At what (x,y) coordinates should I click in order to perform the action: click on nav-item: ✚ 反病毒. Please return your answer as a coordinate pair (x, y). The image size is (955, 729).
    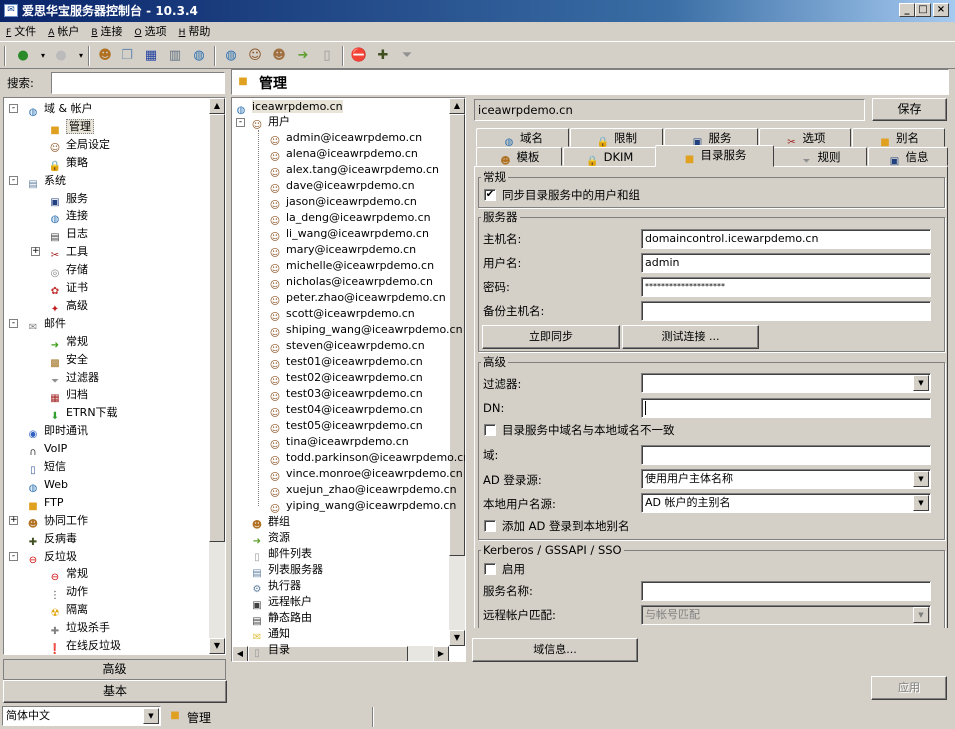
    Looking at the image, I should click on (51, 539).